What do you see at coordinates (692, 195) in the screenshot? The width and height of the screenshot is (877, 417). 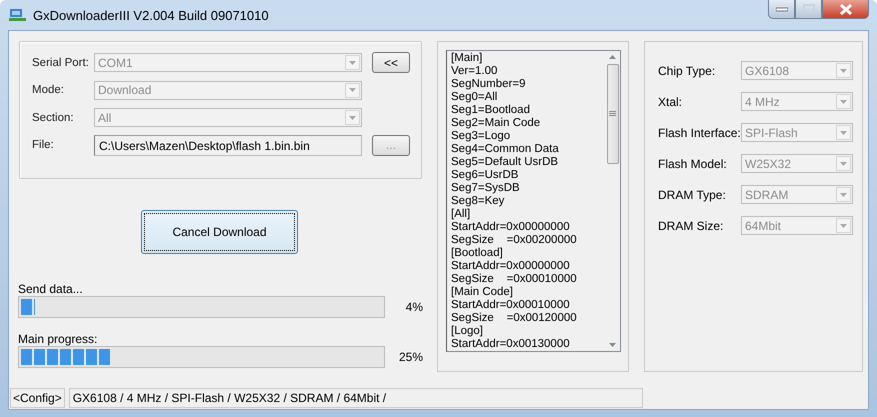 I see `field-label: DRAM Type:` at bounding box center [692, 195].